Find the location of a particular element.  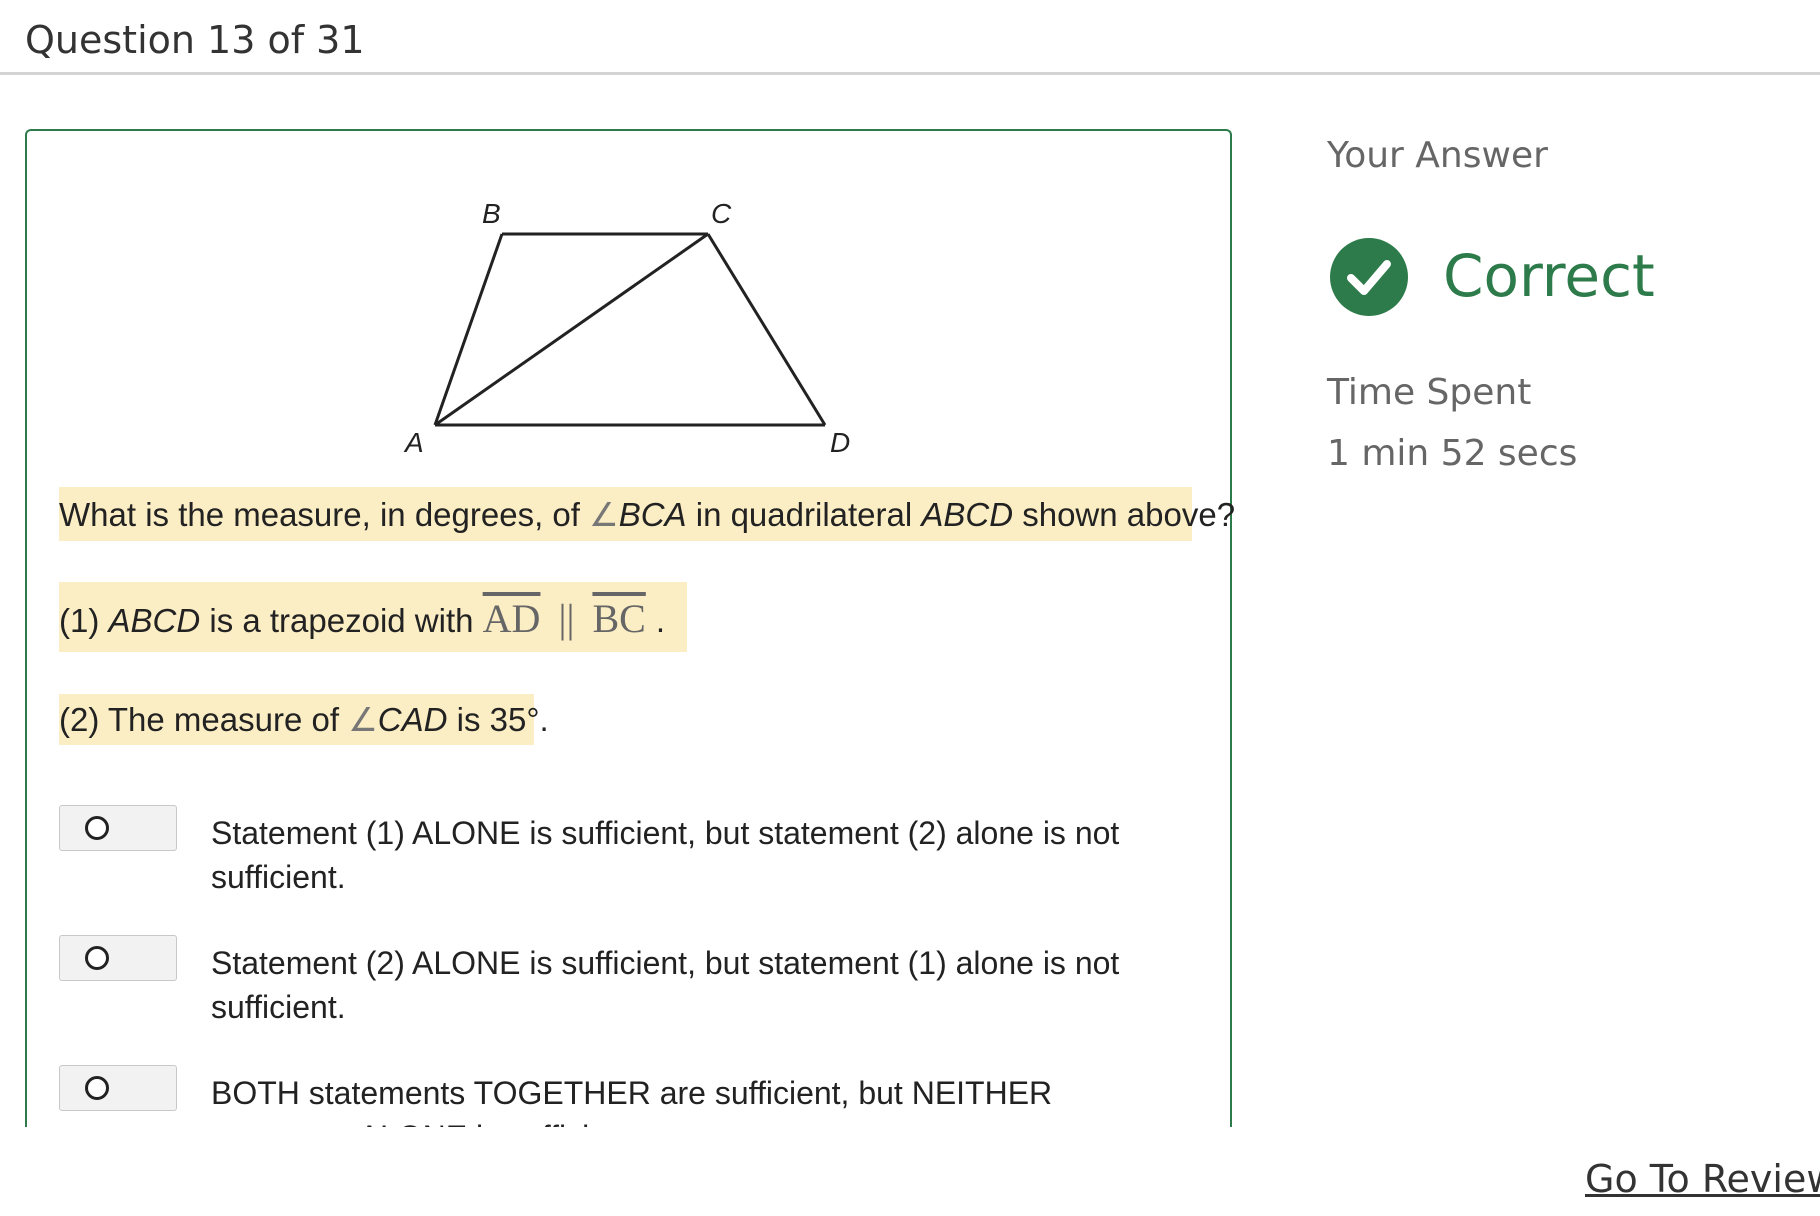

time-spent-value: 1 min 52 secs is located at coordinates (1452, 453).